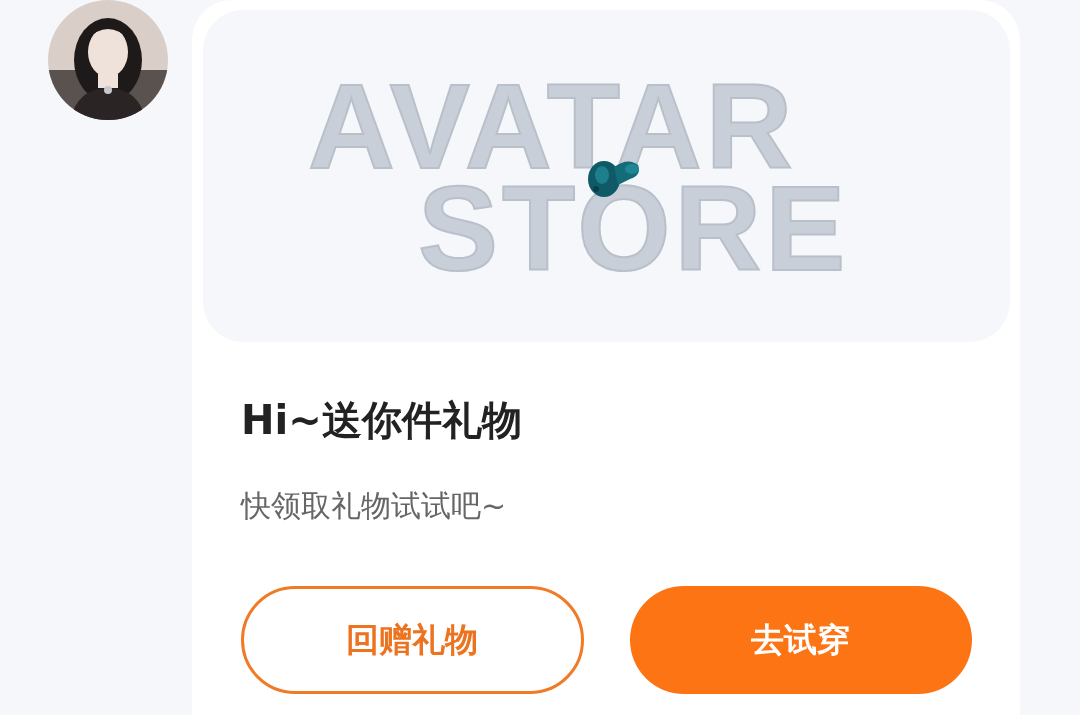 This screenshot has width=1080, height=715. What do you see at coordinates (634, 228) in the screenshot?
I see `banner-watermark: STORE` at bounding box center [634, 228].